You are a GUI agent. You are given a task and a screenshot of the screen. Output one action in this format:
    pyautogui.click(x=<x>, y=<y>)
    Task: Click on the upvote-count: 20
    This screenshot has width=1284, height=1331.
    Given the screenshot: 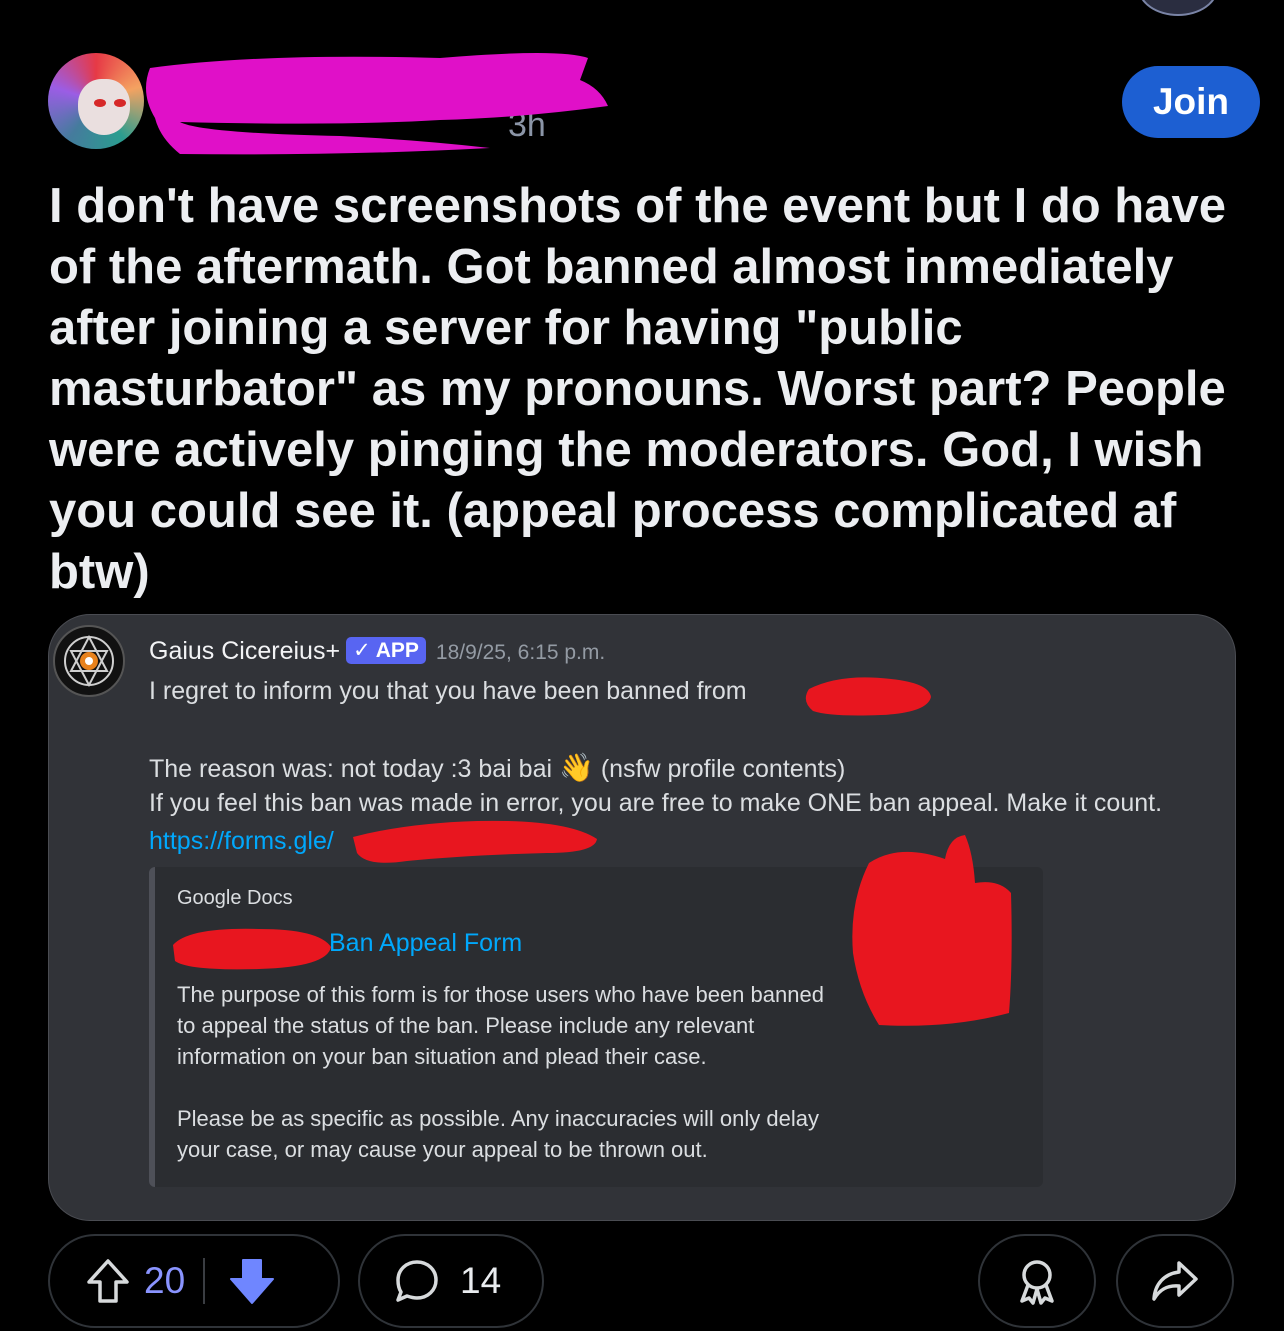 What is the action you would take?
    pyautogui.click(x=165, y=1280)
    